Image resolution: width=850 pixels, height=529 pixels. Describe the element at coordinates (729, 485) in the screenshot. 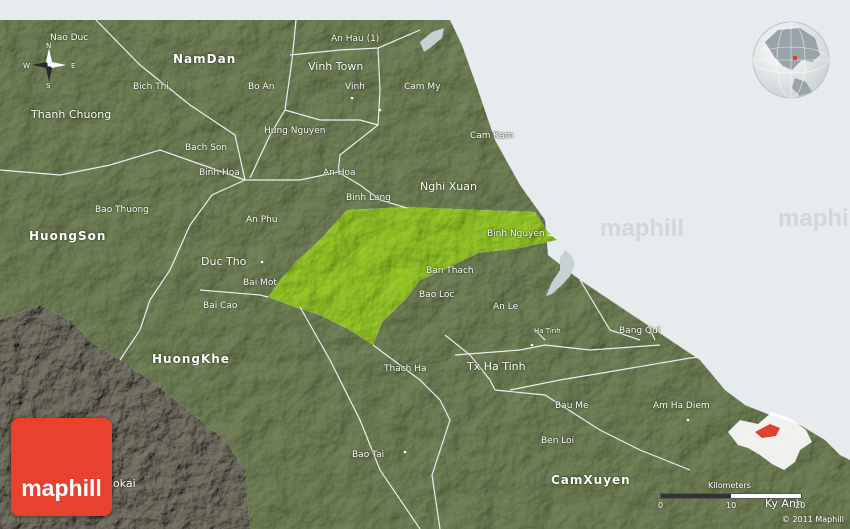

I see `scale-title: Kilometers` at that location.